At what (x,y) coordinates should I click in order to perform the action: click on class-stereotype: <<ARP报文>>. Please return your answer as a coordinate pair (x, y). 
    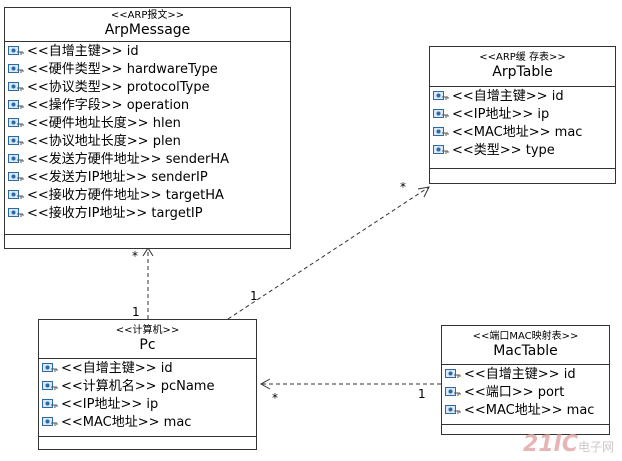
    Looking at the image, I should click on (147, 15).